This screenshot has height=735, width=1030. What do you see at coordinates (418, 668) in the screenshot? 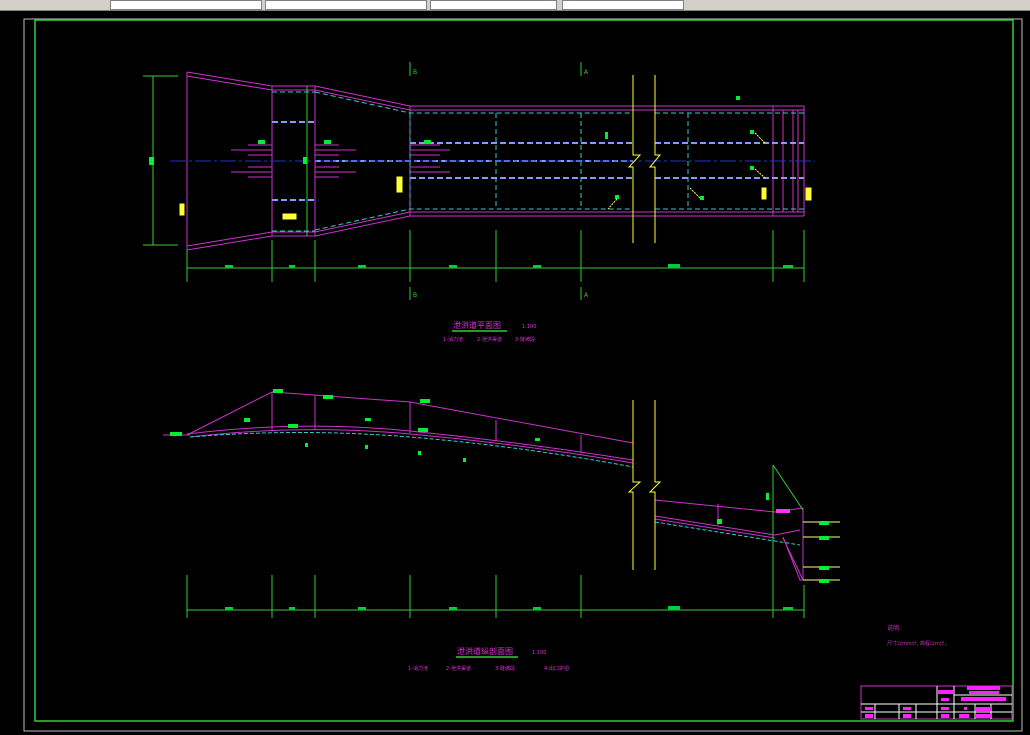
I see `profile-legend-1: 1-消力池` at bounding box center [418, 668].